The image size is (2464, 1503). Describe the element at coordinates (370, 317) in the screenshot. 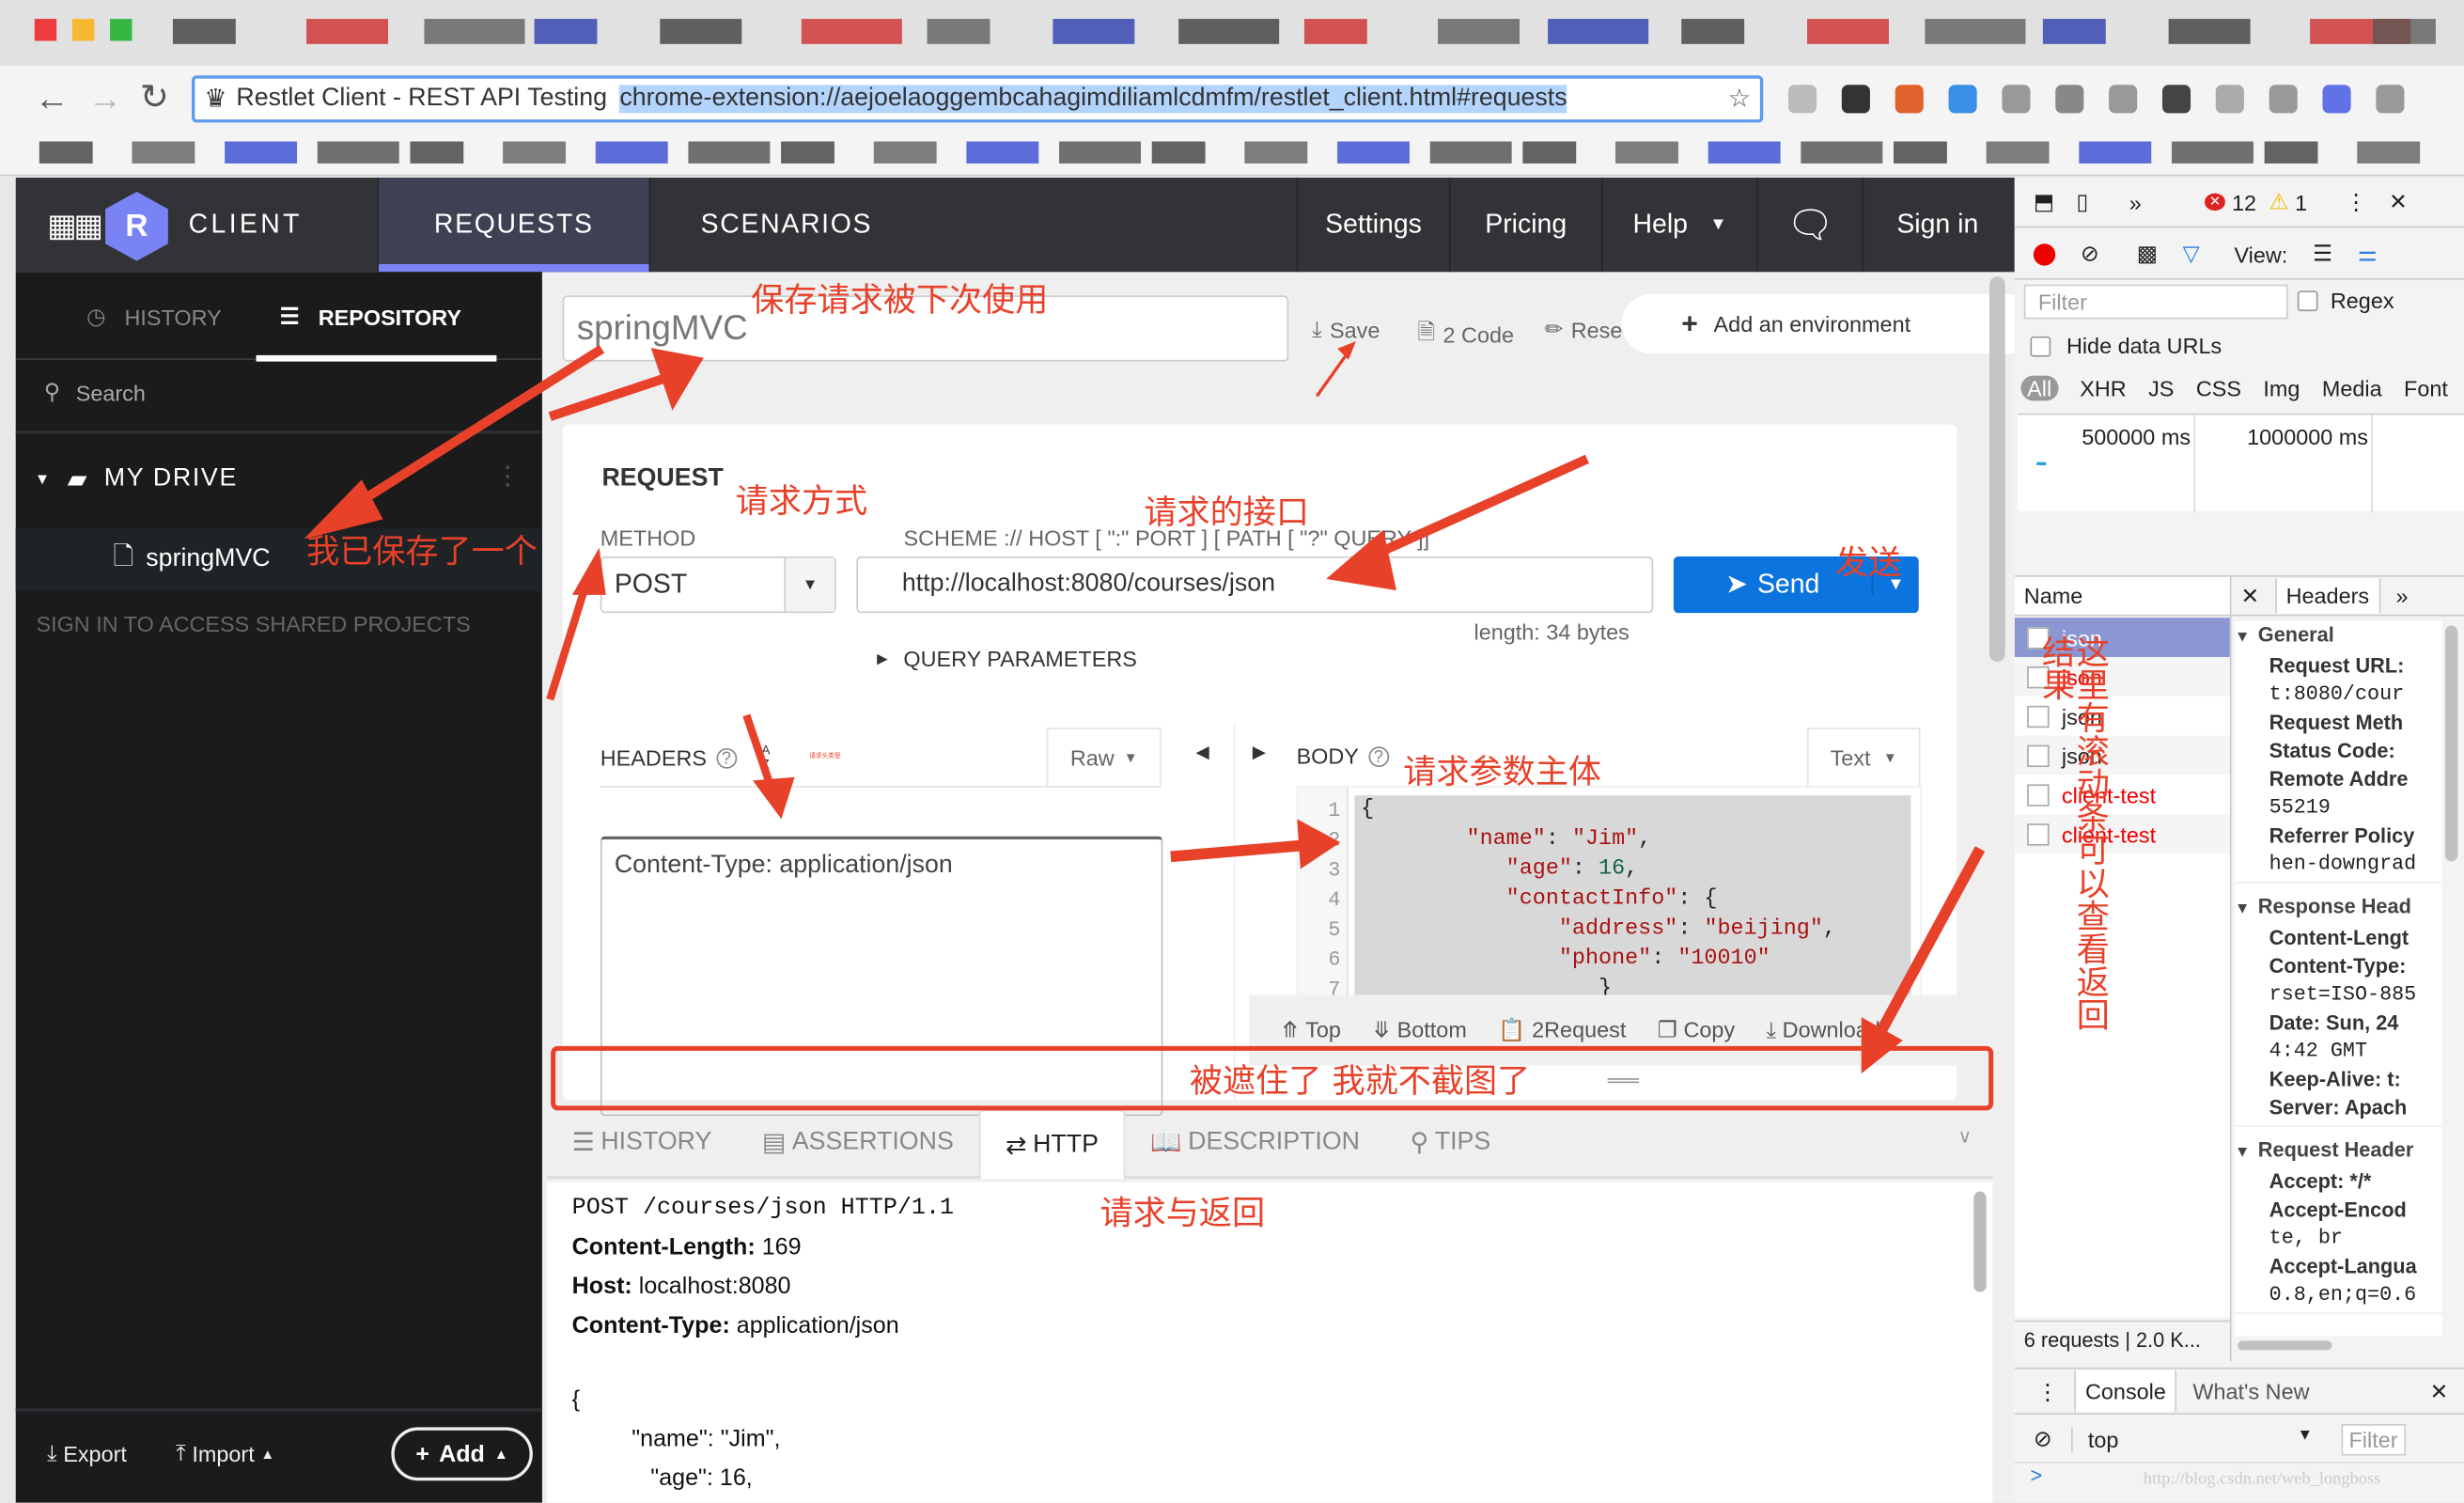

I see `sidebar-tab-repository: ☰ REPOSITORY` at that location.